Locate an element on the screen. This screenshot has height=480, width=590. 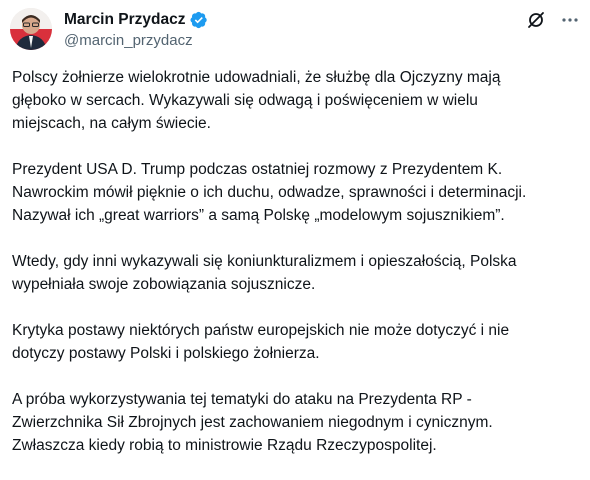
avatar is located at coordinates (31, 29).